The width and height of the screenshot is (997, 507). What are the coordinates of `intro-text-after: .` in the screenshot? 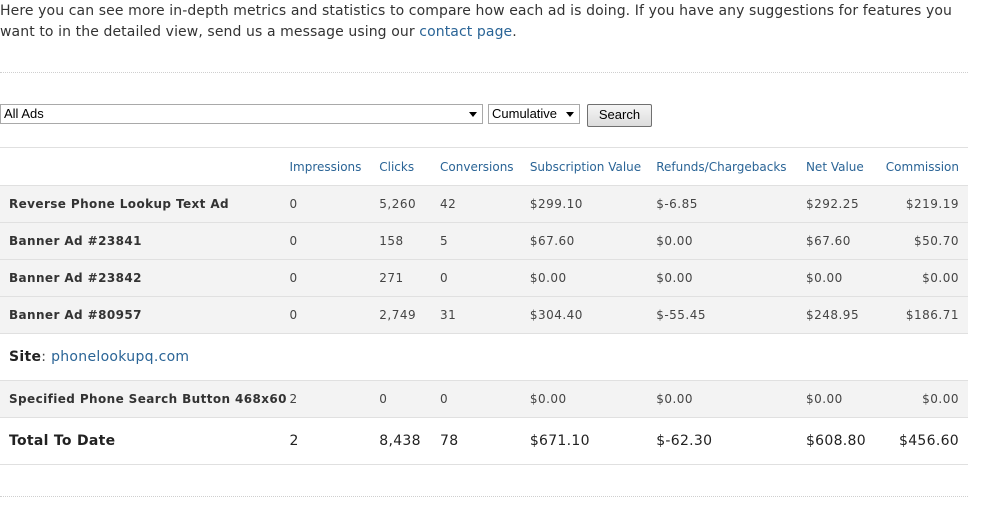 It's located at (514, 32).